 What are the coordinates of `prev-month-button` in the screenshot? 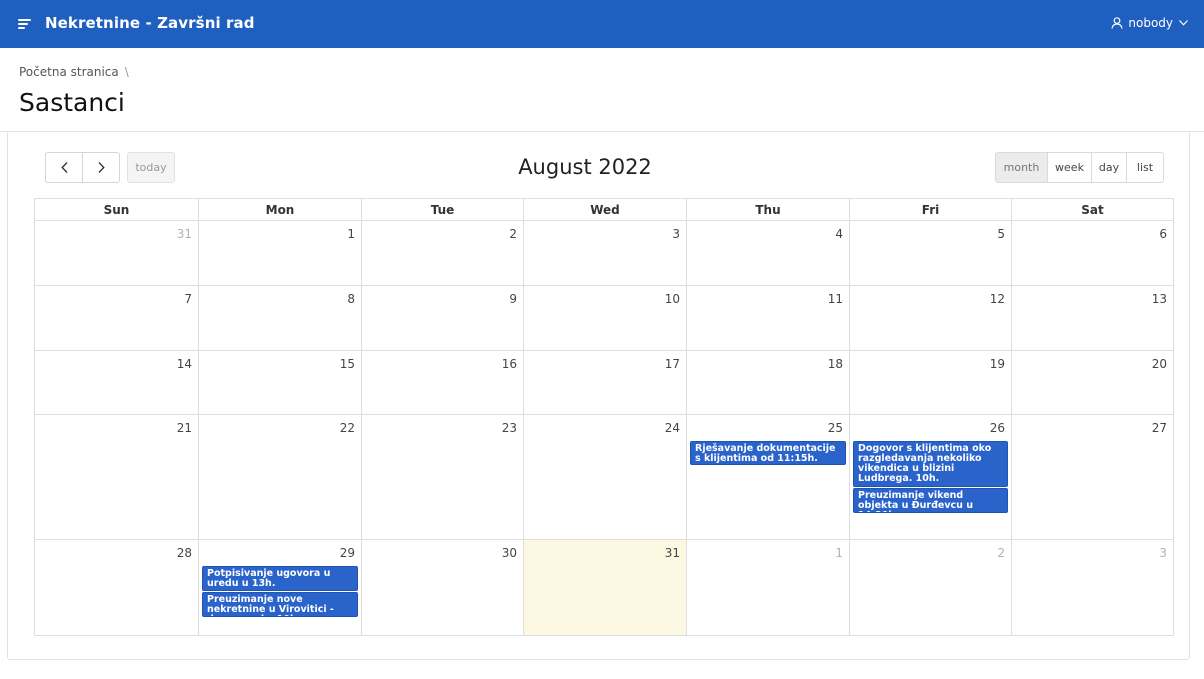 It's located at (64, 167).